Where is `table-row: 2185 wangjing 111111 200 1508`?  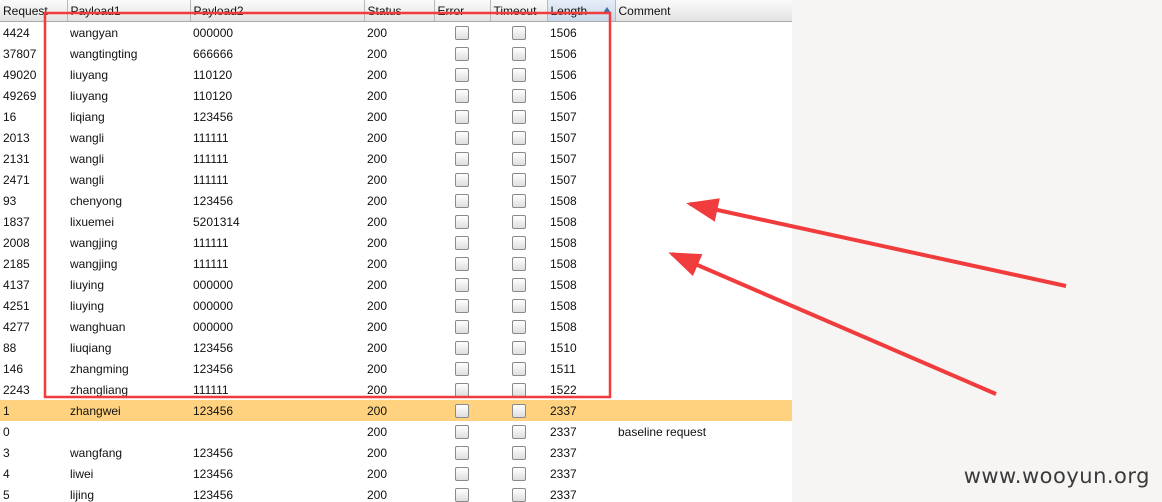
table-row: 2185 wangjing 111111 200 1508 is located at coordinates (396, 263).